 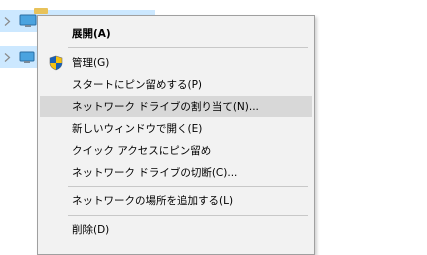 I want to click on menu-item-label: 展開(A), so click(x=91, y=34).